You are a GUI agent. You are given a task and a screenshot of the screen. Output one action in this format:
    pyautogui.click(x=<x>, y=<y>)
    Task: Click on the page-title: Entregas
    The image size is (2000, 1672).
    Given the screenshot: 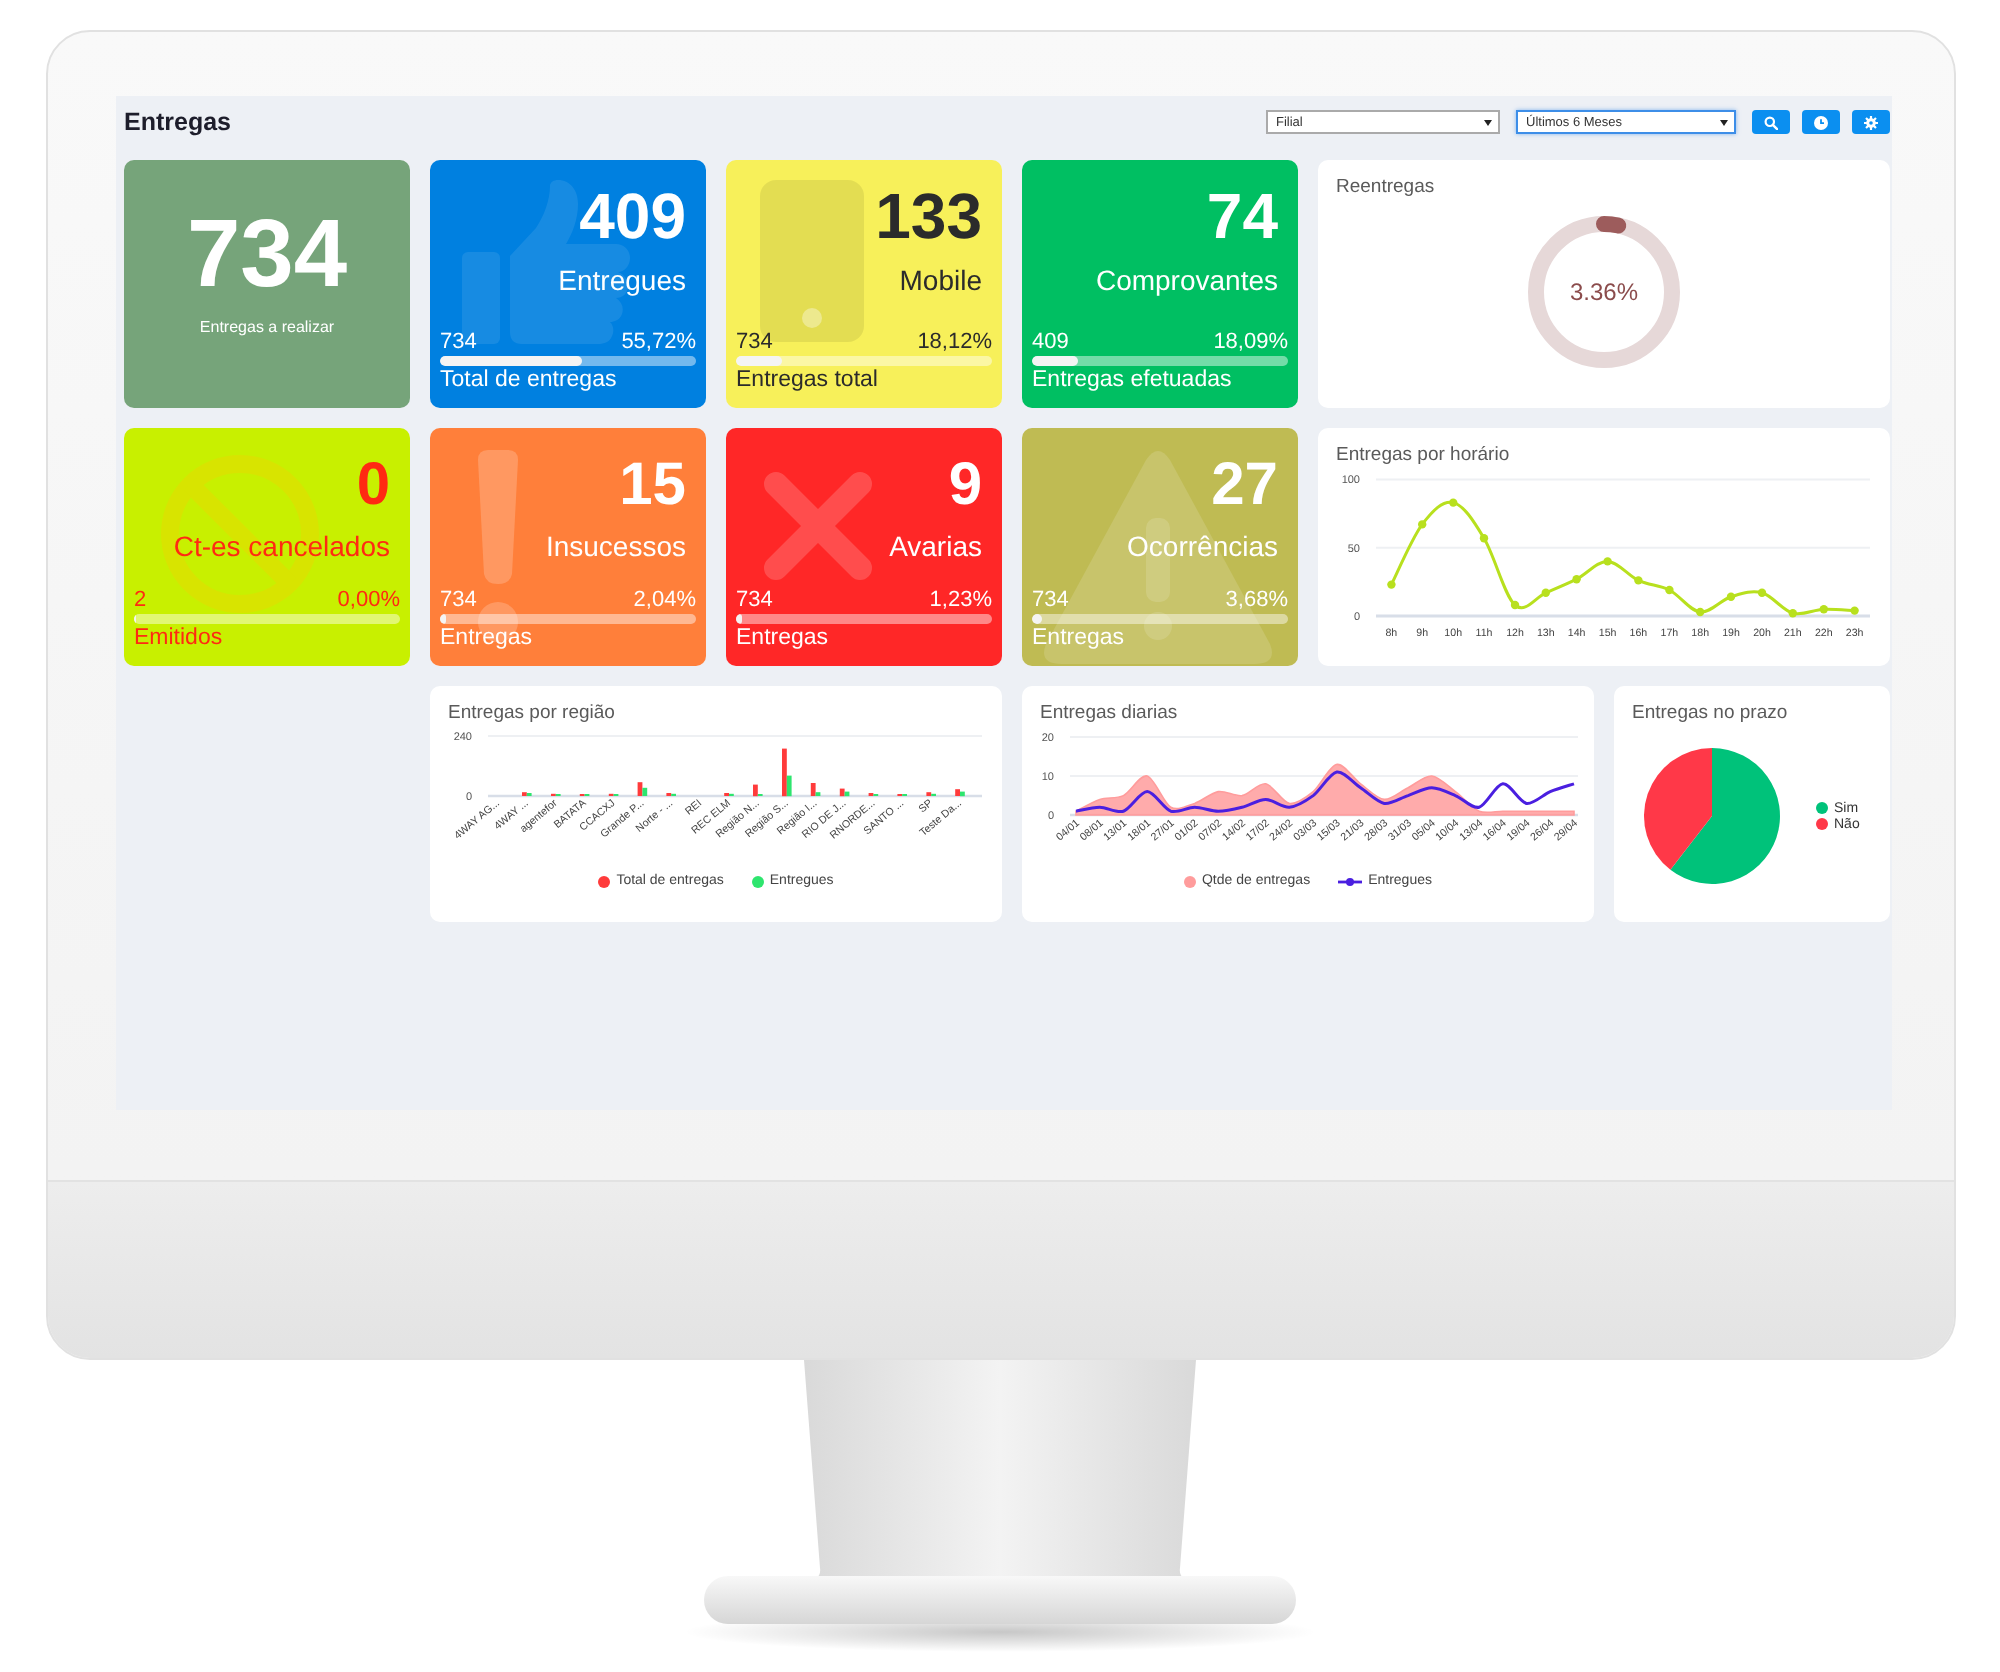 What is the action you would take?
    pyautogui.click(x=177, y=122)
    